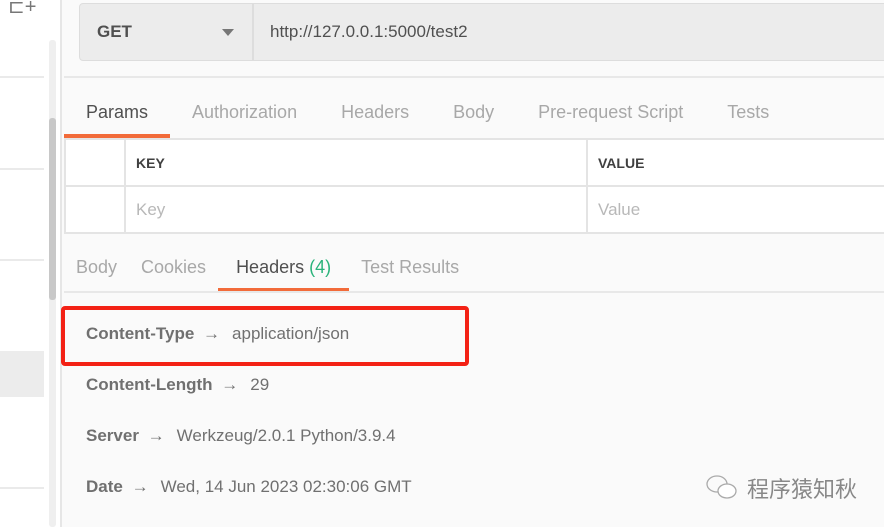 The height and width of the screenshot is (527, 884). I want to click on header-row: Date → Wed, 14 Jun 2023 02:30:06 GMT, so click(249, 487).